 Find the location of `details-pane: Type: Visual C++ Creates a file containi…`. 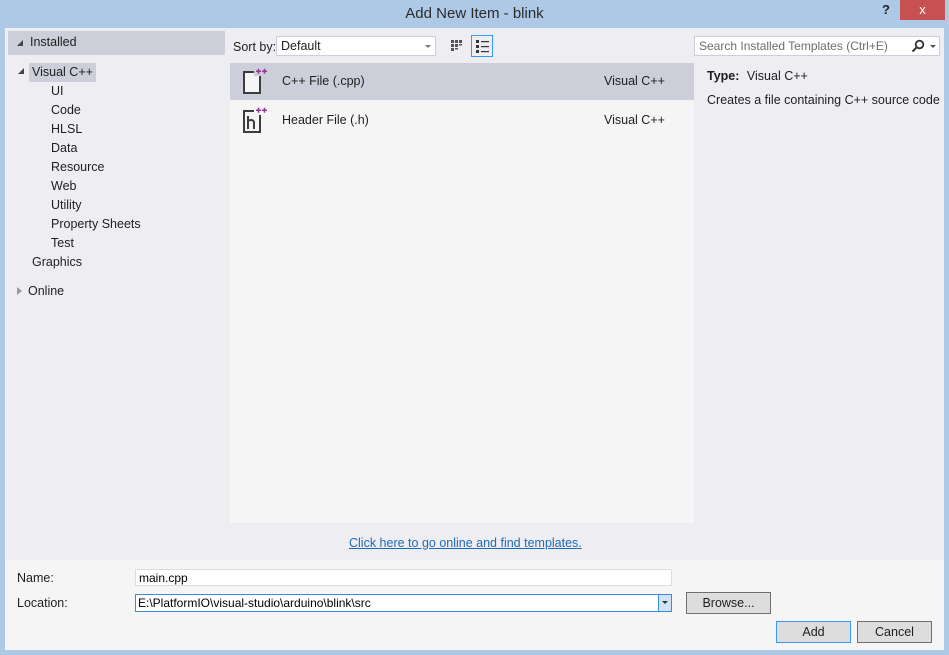

details-pane: Type: Visual C++ Creates a file containi… is located at coordinates (823, 88).